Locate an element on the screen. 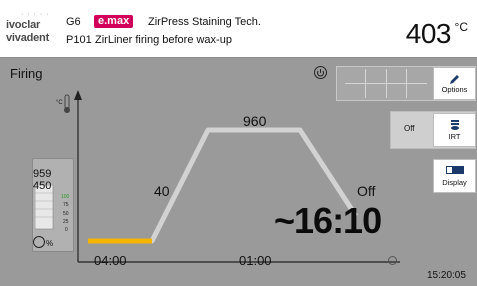 Image resolution: width=477 pixels, height=286 pixels. program-number: P101 is located at coordinates (79, 40).